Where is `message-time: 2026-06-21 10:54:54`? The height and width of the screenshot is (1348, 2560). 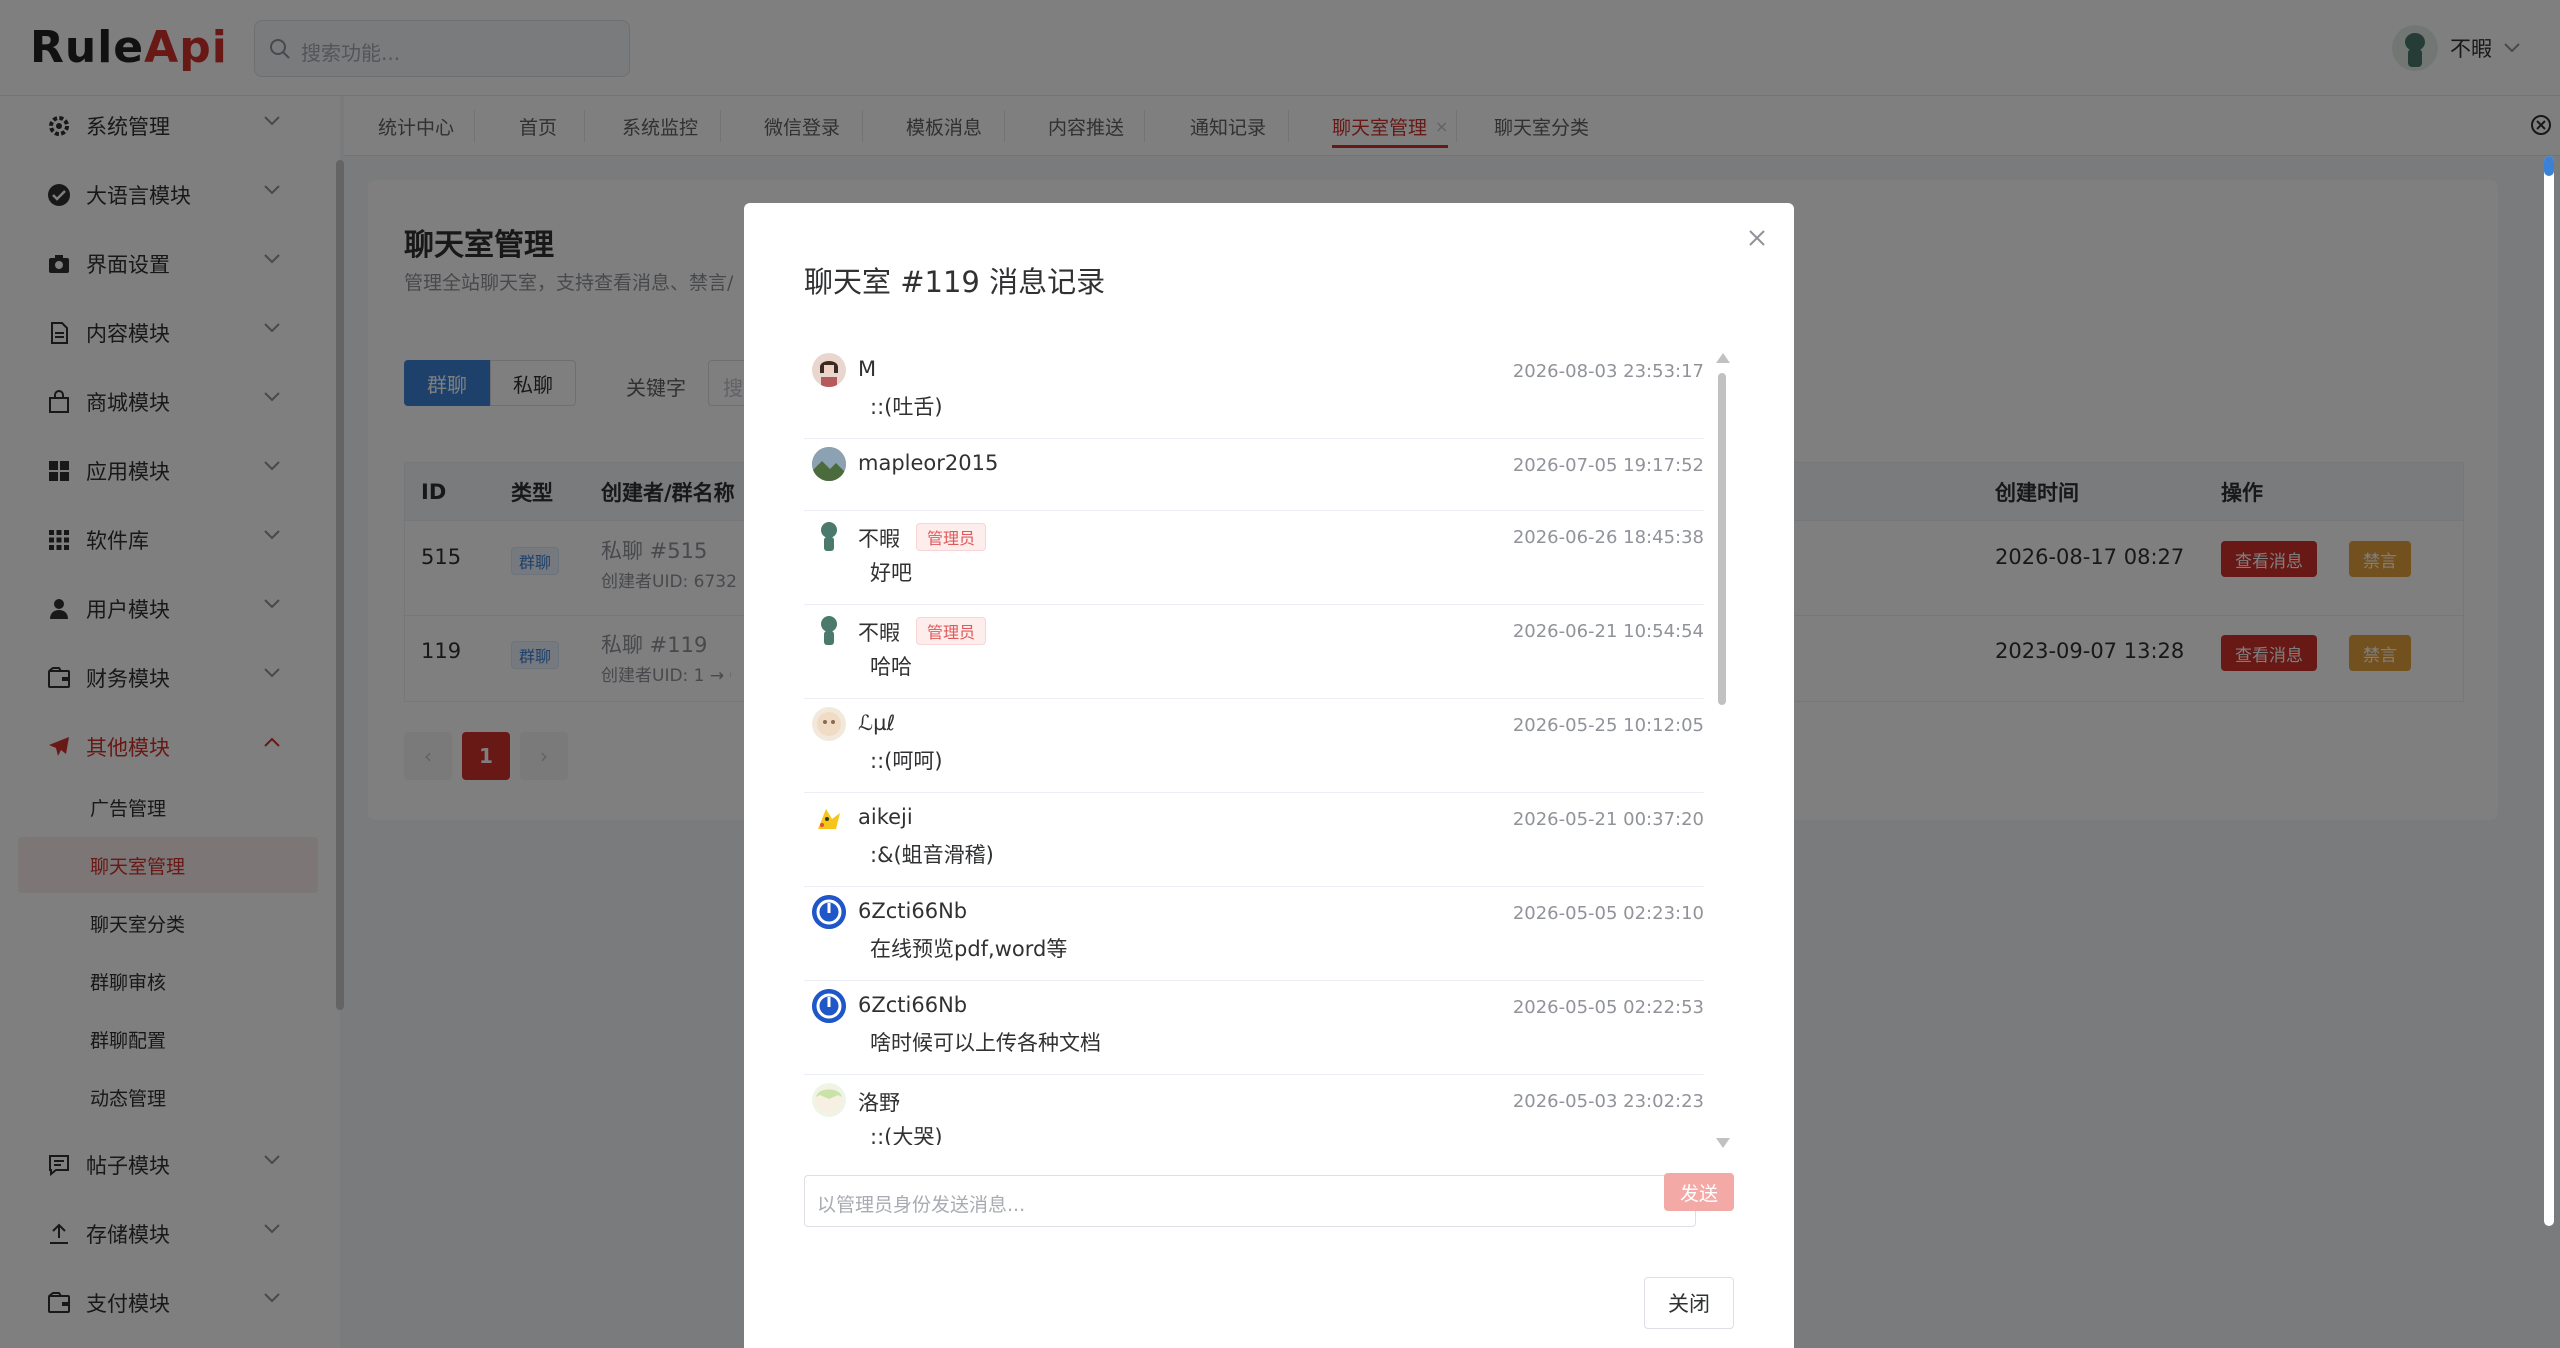
message-time: 2026-06-21 10:54:54 is located at coordinates (1608, 631).